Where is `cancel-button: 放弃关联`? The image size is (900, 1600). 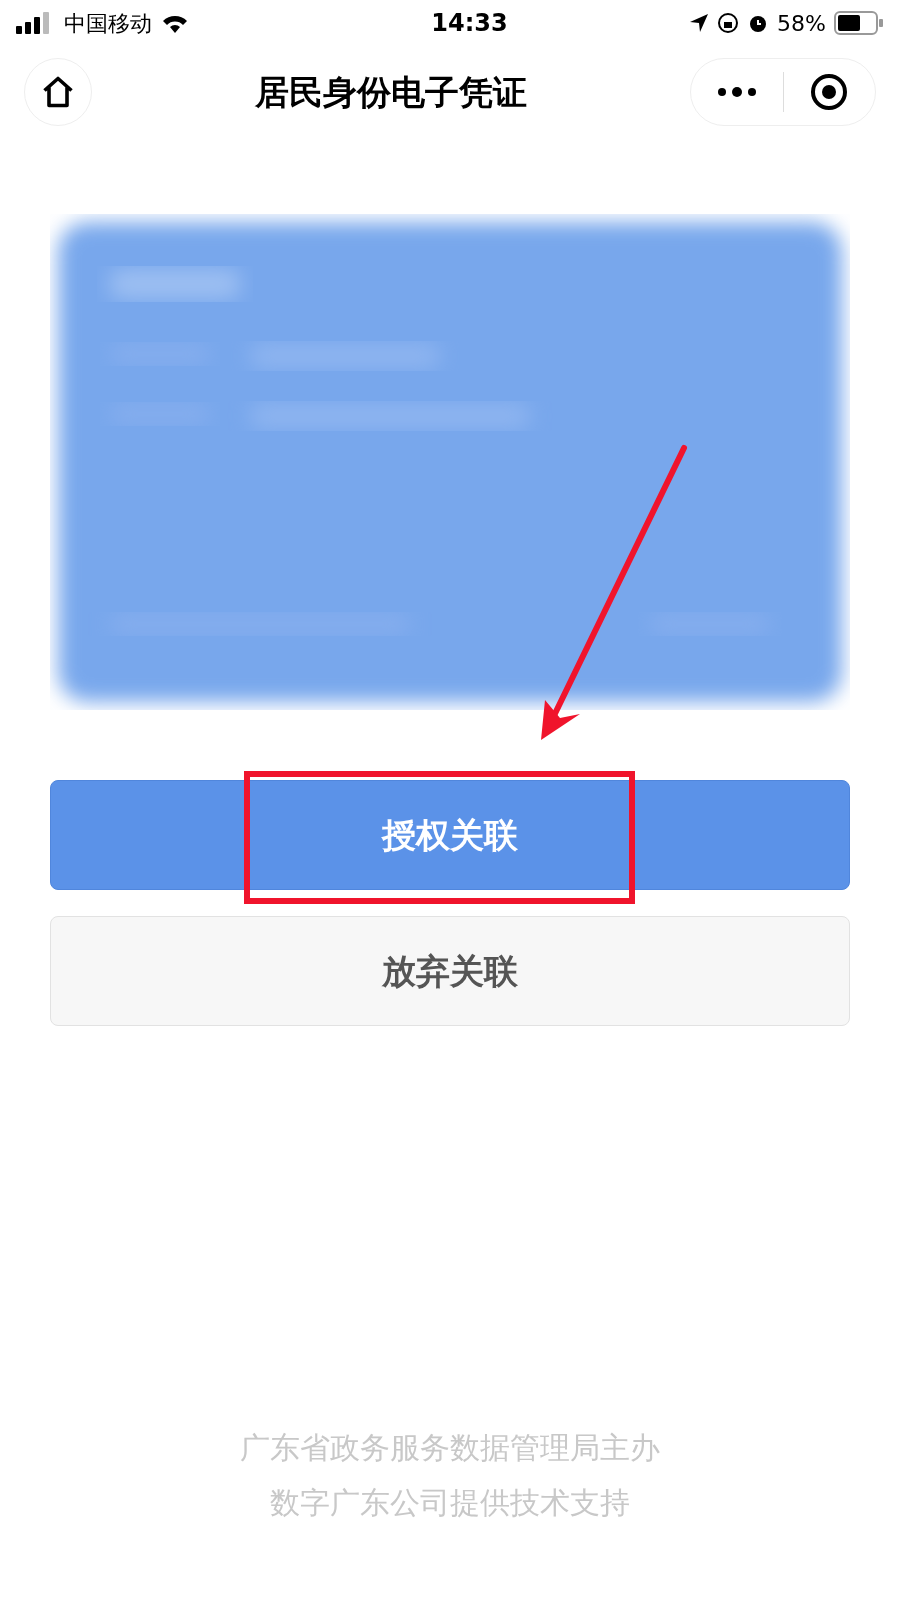 cancel-button: 放弃关联 is located at coordinates (450, 971).